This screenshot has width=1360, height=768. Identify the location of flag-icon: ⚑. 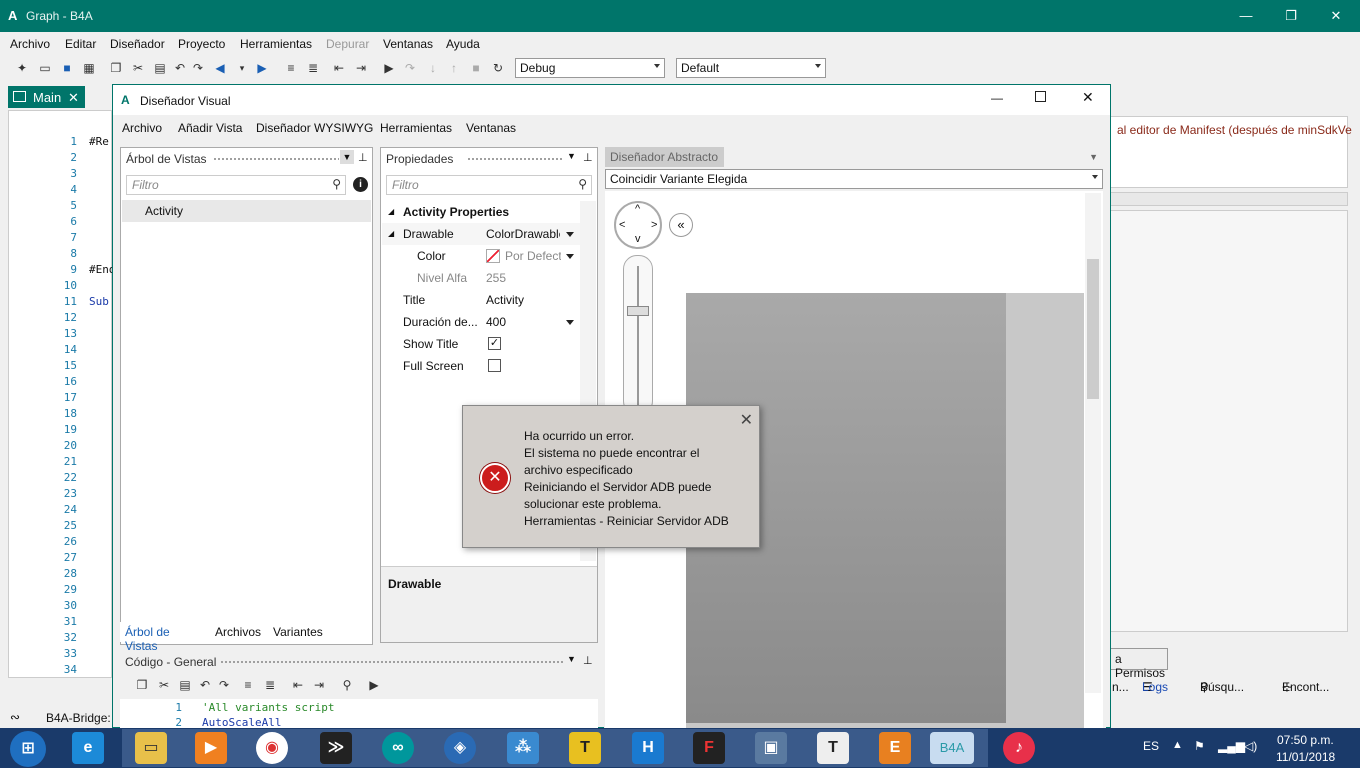
(1199, 746).